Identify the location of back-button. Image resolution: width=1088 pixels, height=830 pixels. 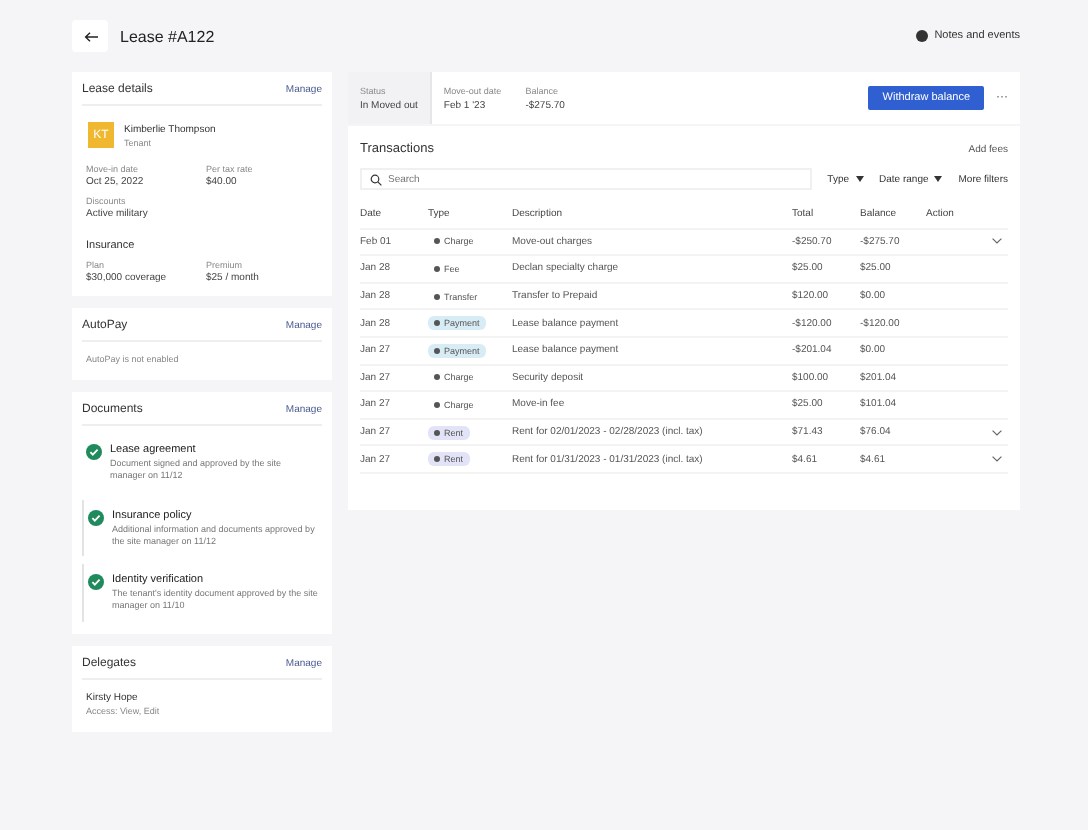
(90, 36).